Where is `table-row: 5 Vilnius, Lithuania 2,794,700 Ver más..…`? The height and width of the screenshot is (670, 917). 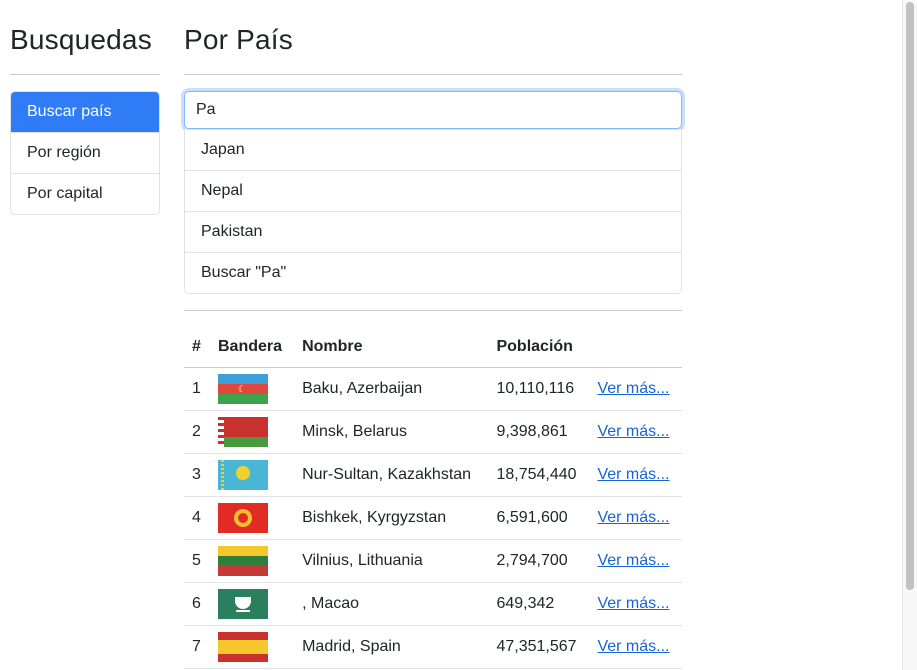
table-row: 5 Vilnius, Lithuania 2,794,700 Ver más..… is located at coordinates (433, 561).